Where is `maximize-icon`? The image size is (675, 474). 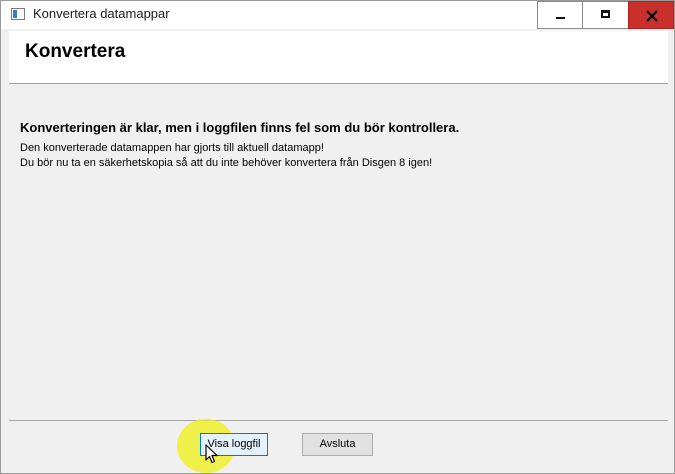
maximize-icon is located at coordinates (605, 14).